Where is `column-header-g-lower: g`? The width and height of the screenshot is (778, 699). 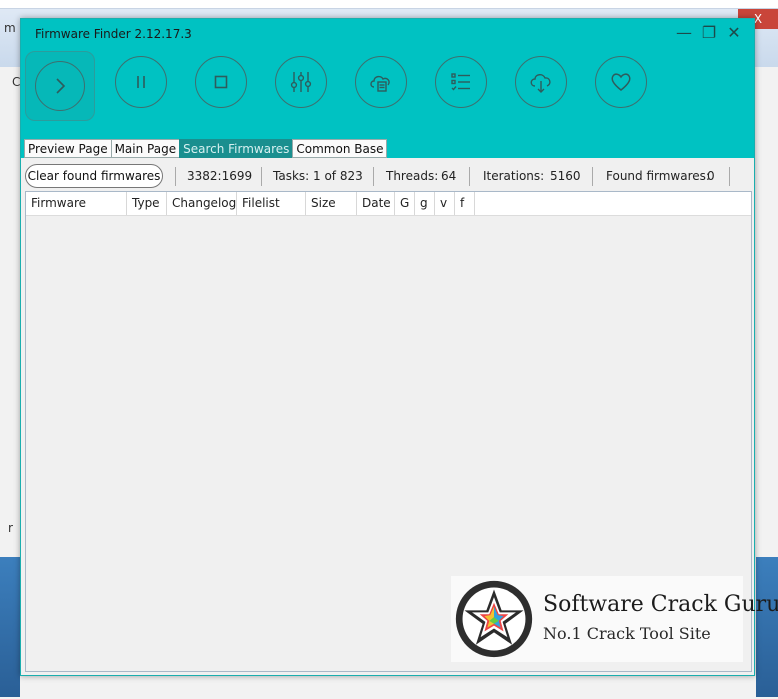
column-header-g-lower: g is located at coordinates (425, 203).